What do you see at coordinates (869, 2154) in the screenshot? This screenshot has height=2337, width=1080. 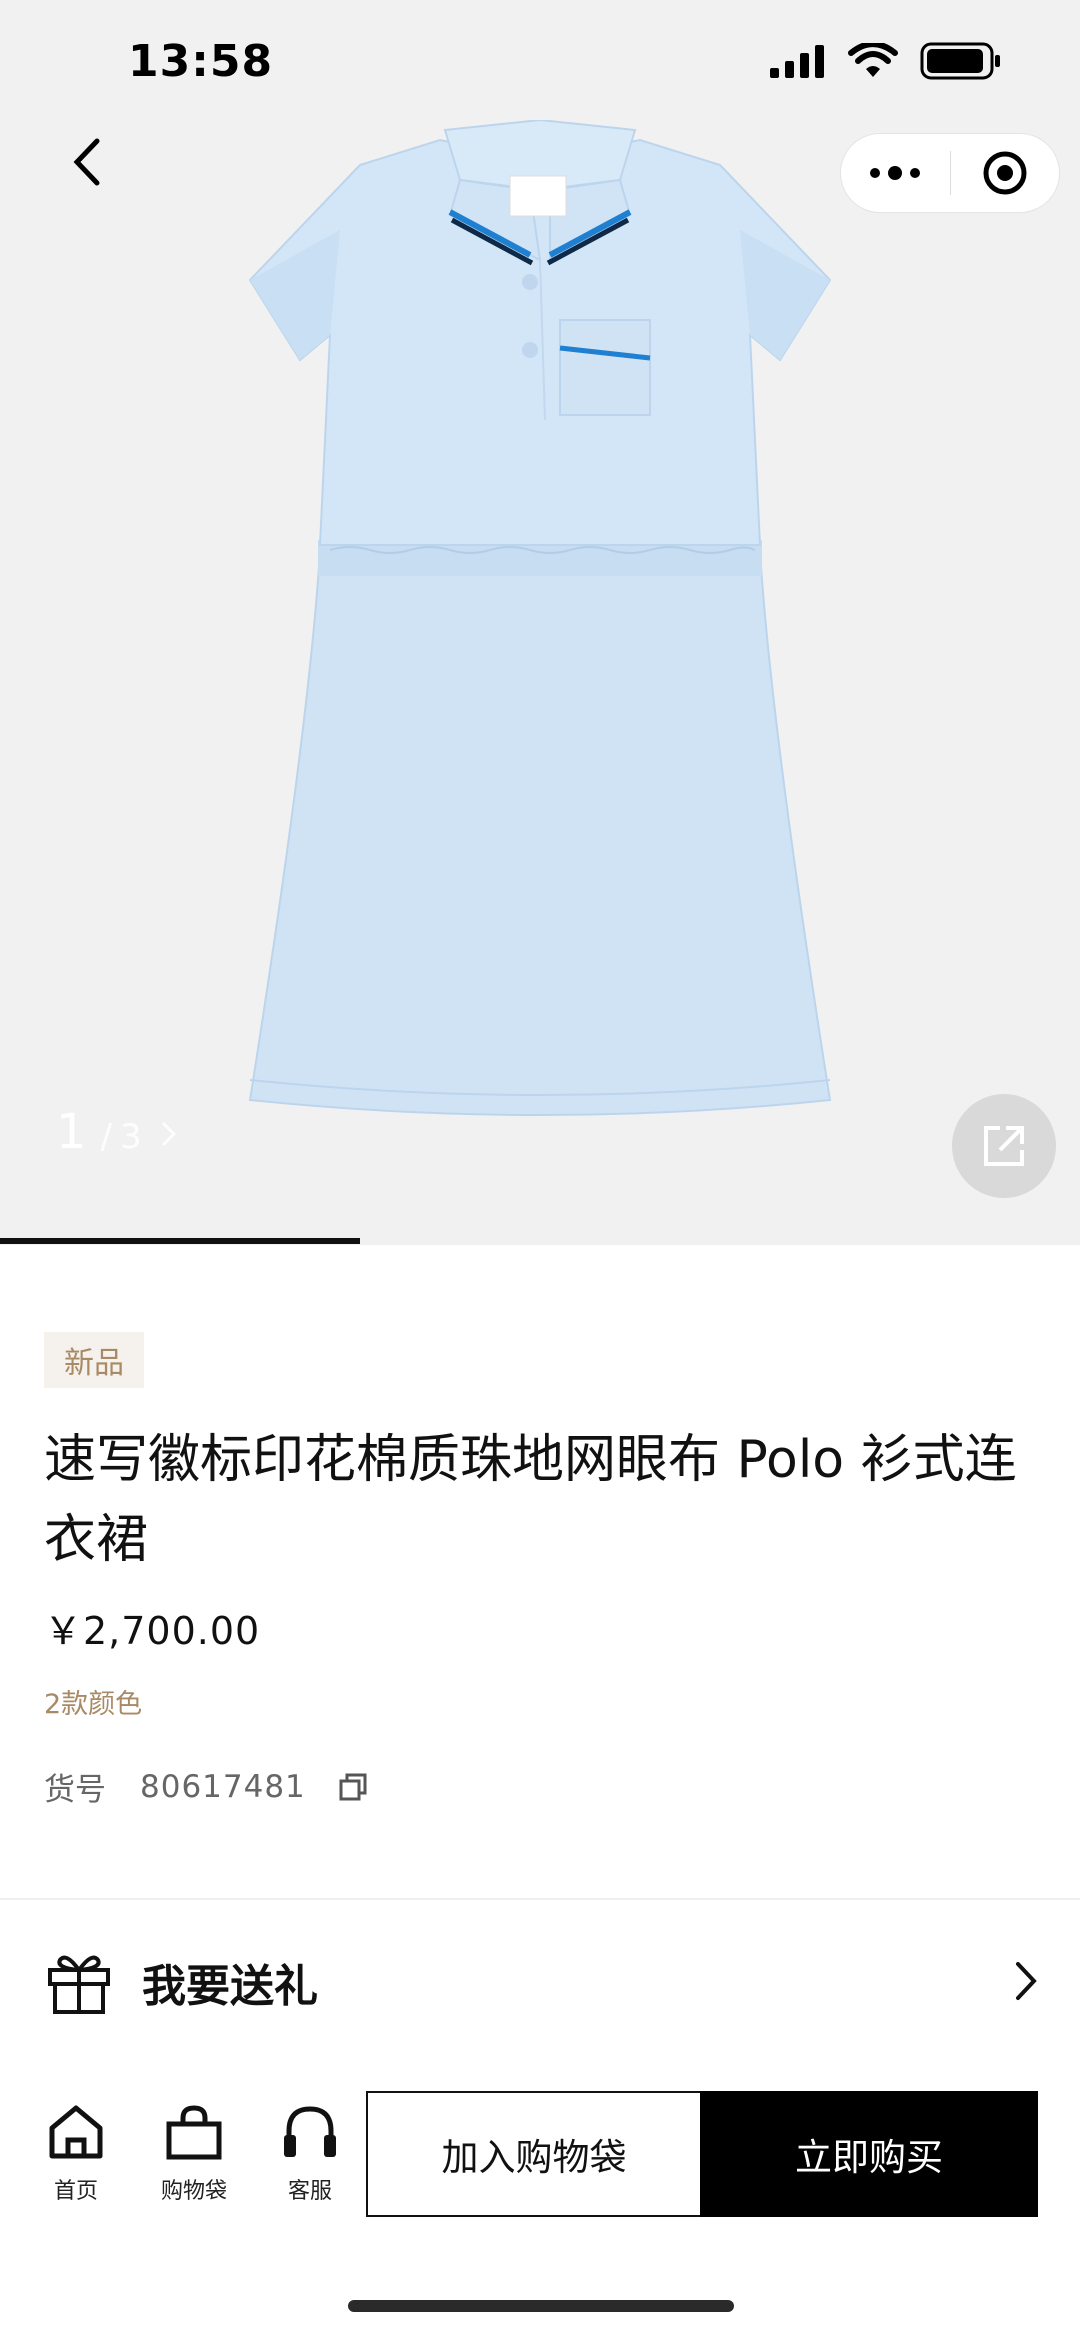 I see `buy-now-button: 立即购买` at bounding box center [869, 2154].